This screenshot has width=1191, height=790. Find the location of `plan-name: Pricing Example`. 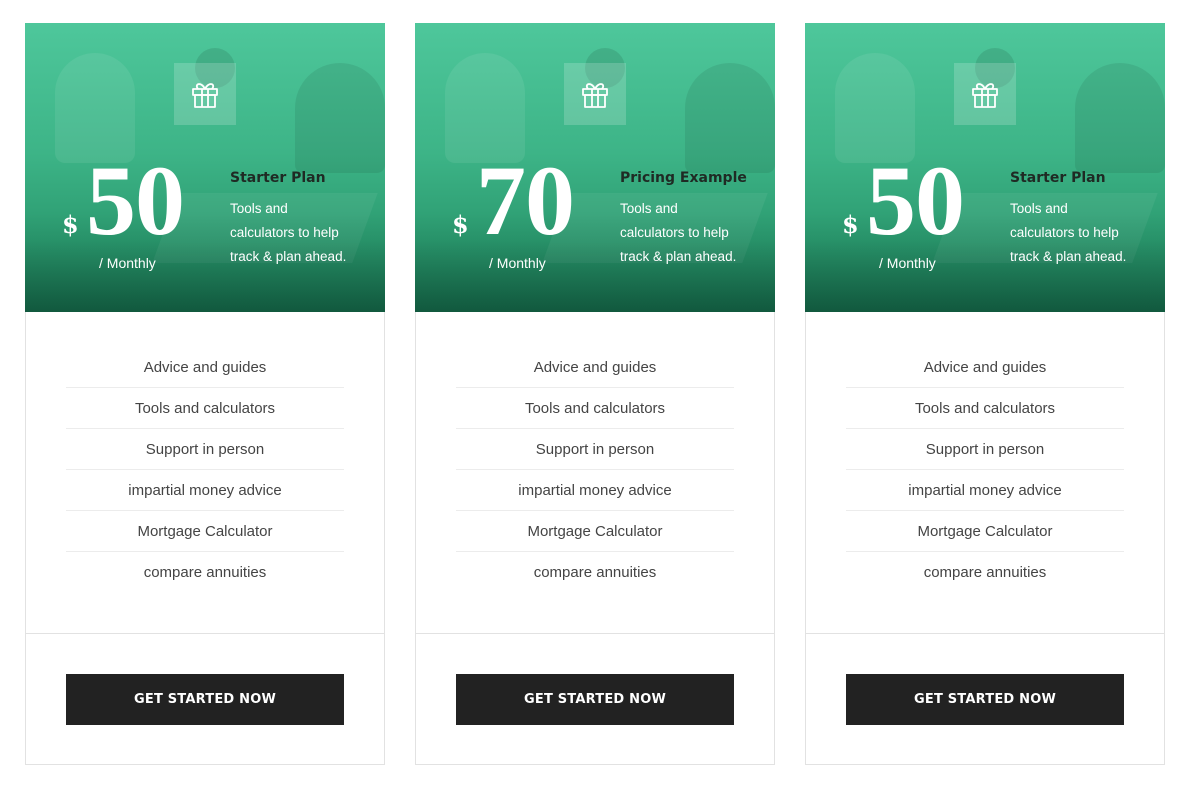

plan-name: Pricing Example is located at coordinates (683, 178).